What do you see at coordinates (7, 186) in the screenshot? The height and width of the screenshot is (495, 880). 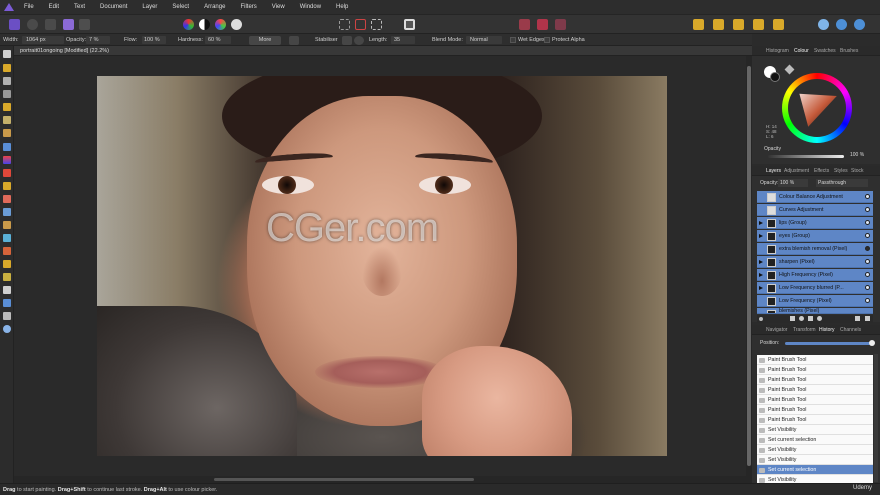 I see `colour-replacement-icon` at bounding box center [7, 186].